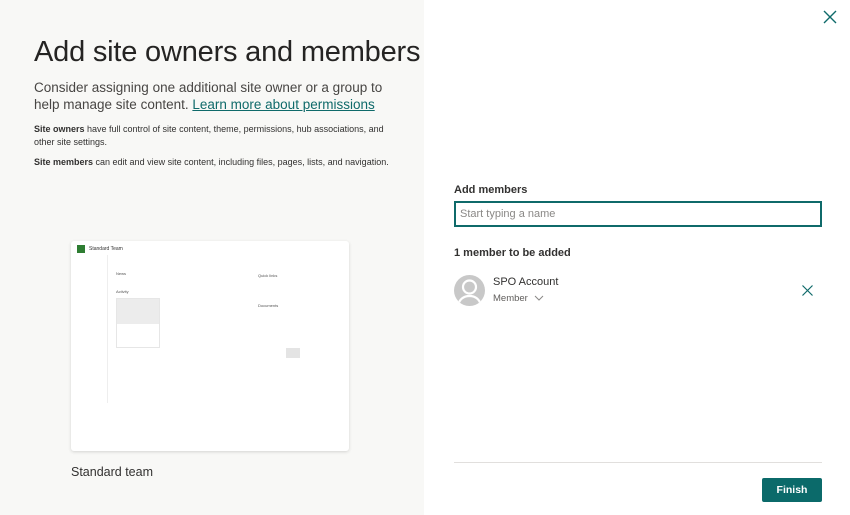 Image resolution: width=850 pixels, height=515 pixels. Describe the element at coordinates (112, 472) in the screenshot. I see `template-label: Standard team` at that location.